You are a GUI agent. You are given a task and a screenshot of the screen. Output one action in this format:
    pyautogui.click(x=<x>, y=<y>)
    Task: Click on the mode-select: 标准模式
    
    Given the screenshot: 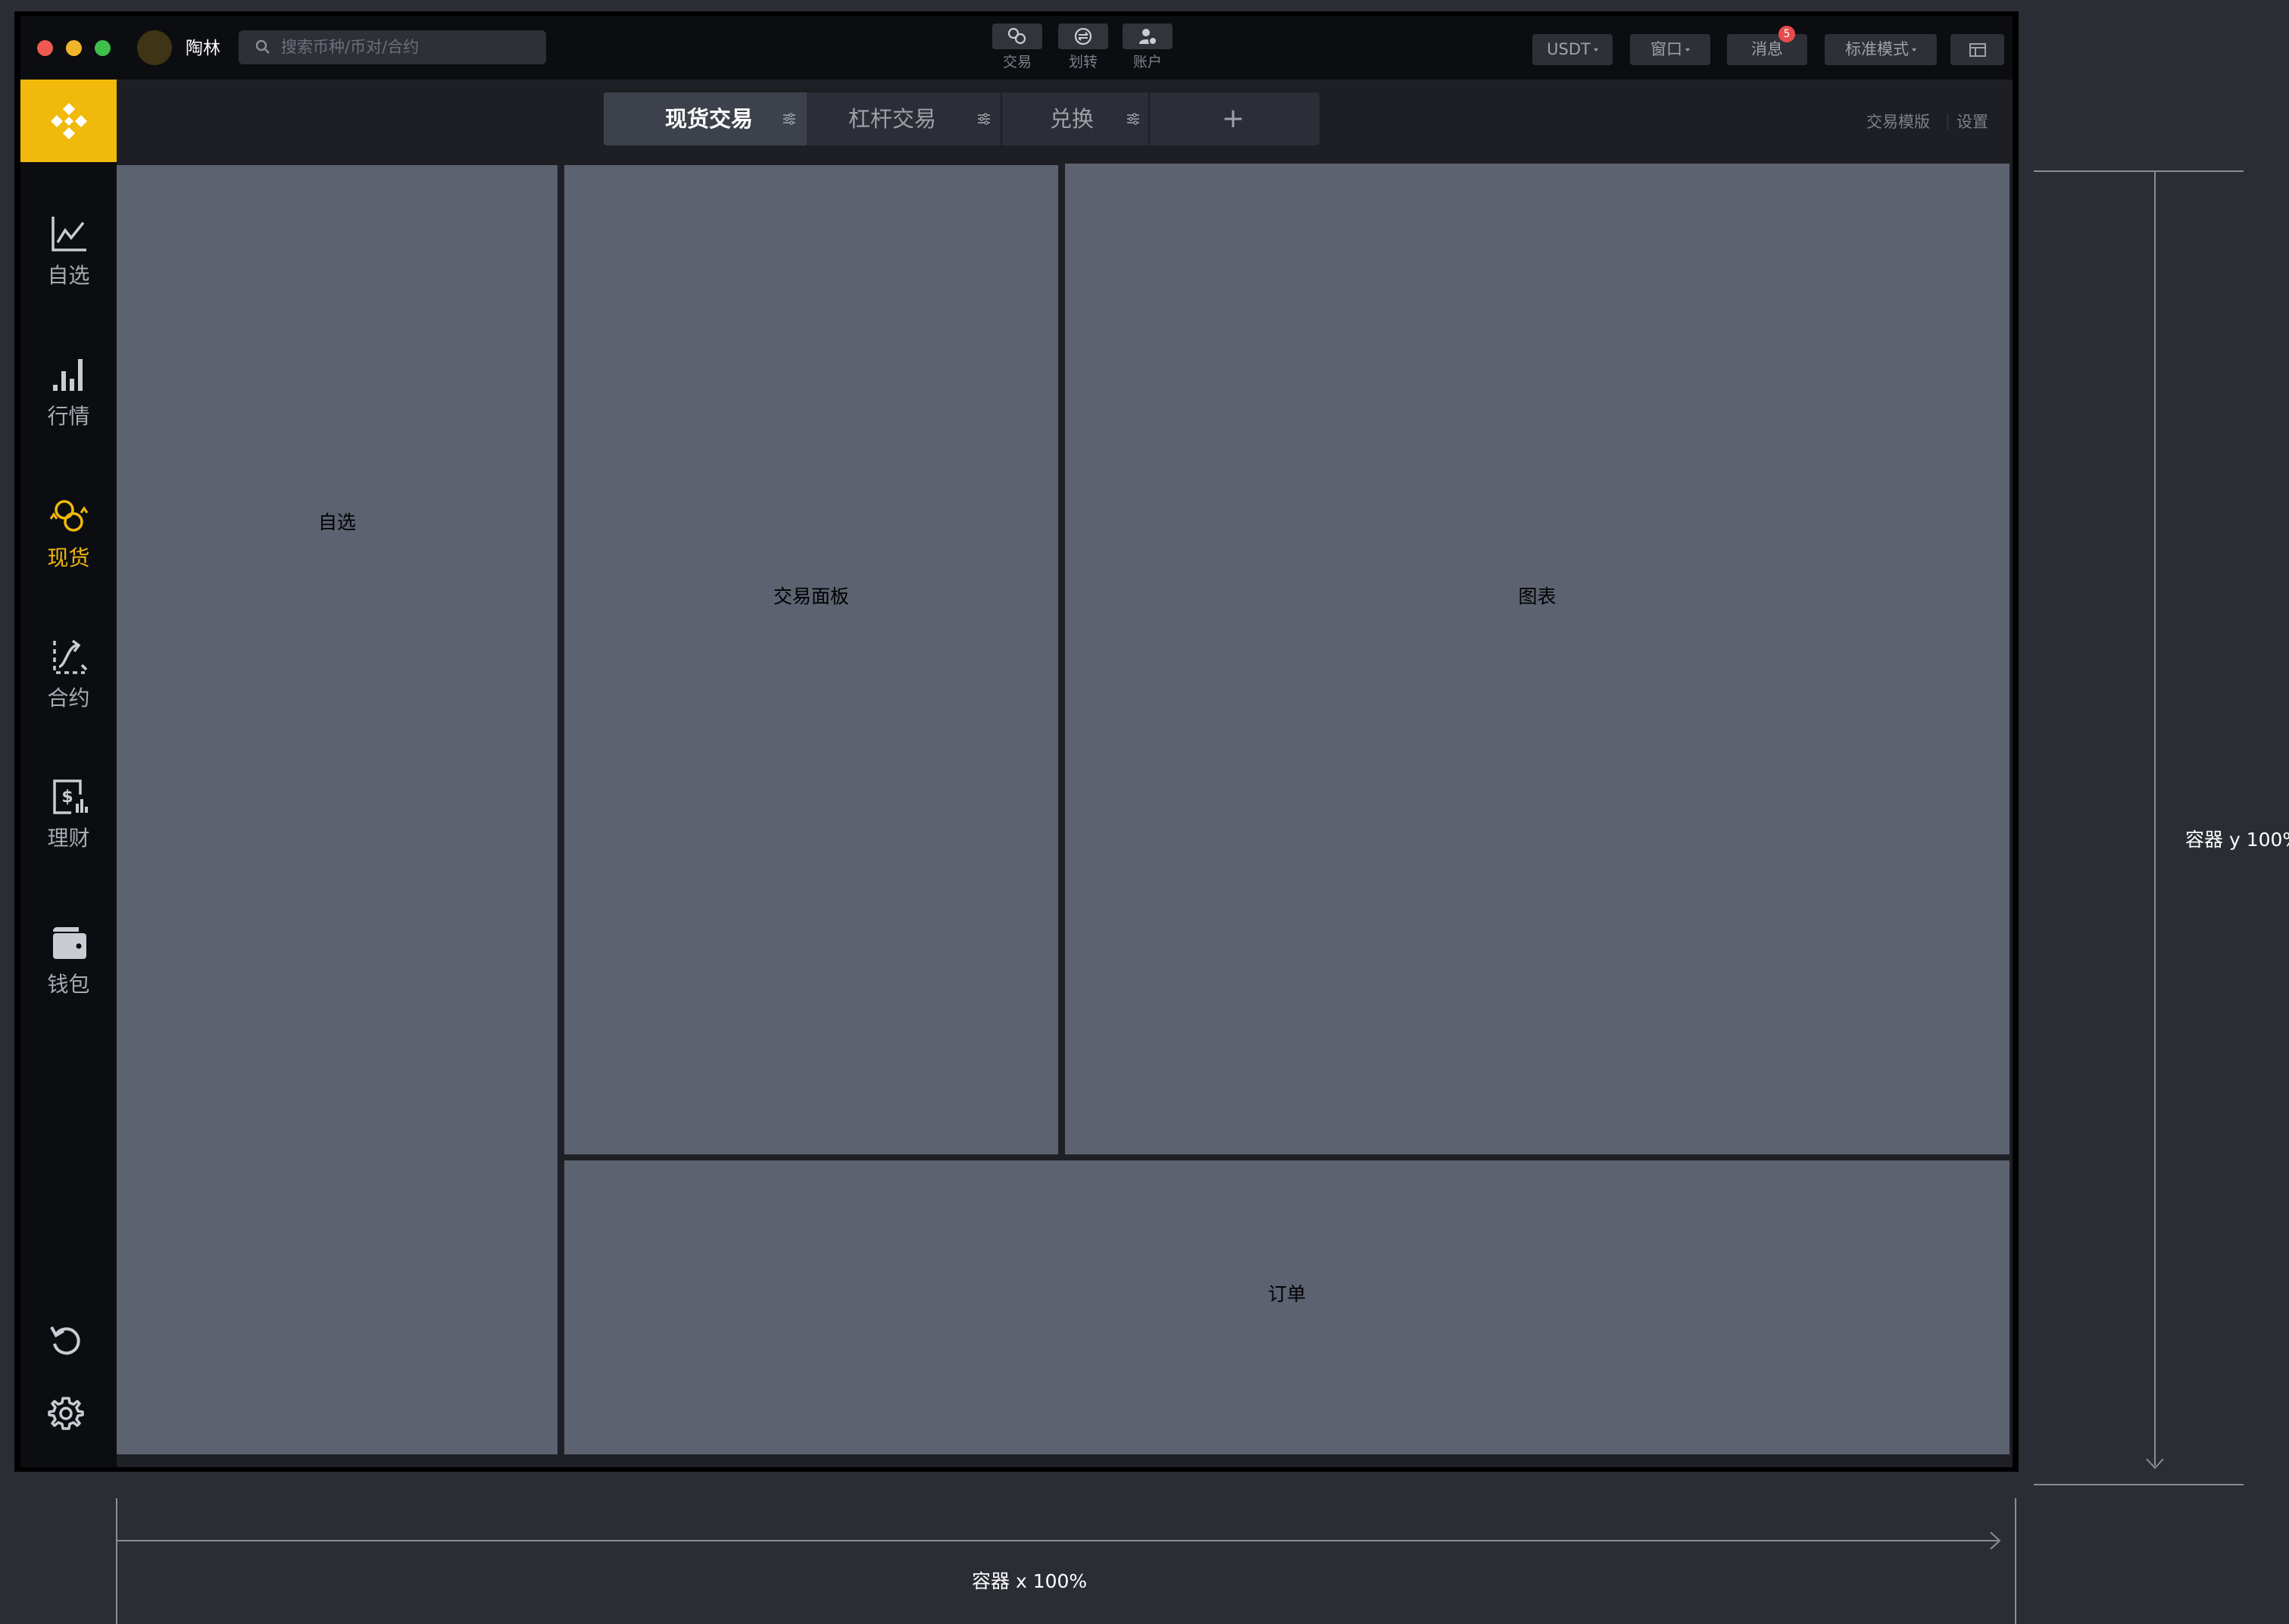 What is the action you would take?
    pyautogui.click(x=1881, y=49)
    